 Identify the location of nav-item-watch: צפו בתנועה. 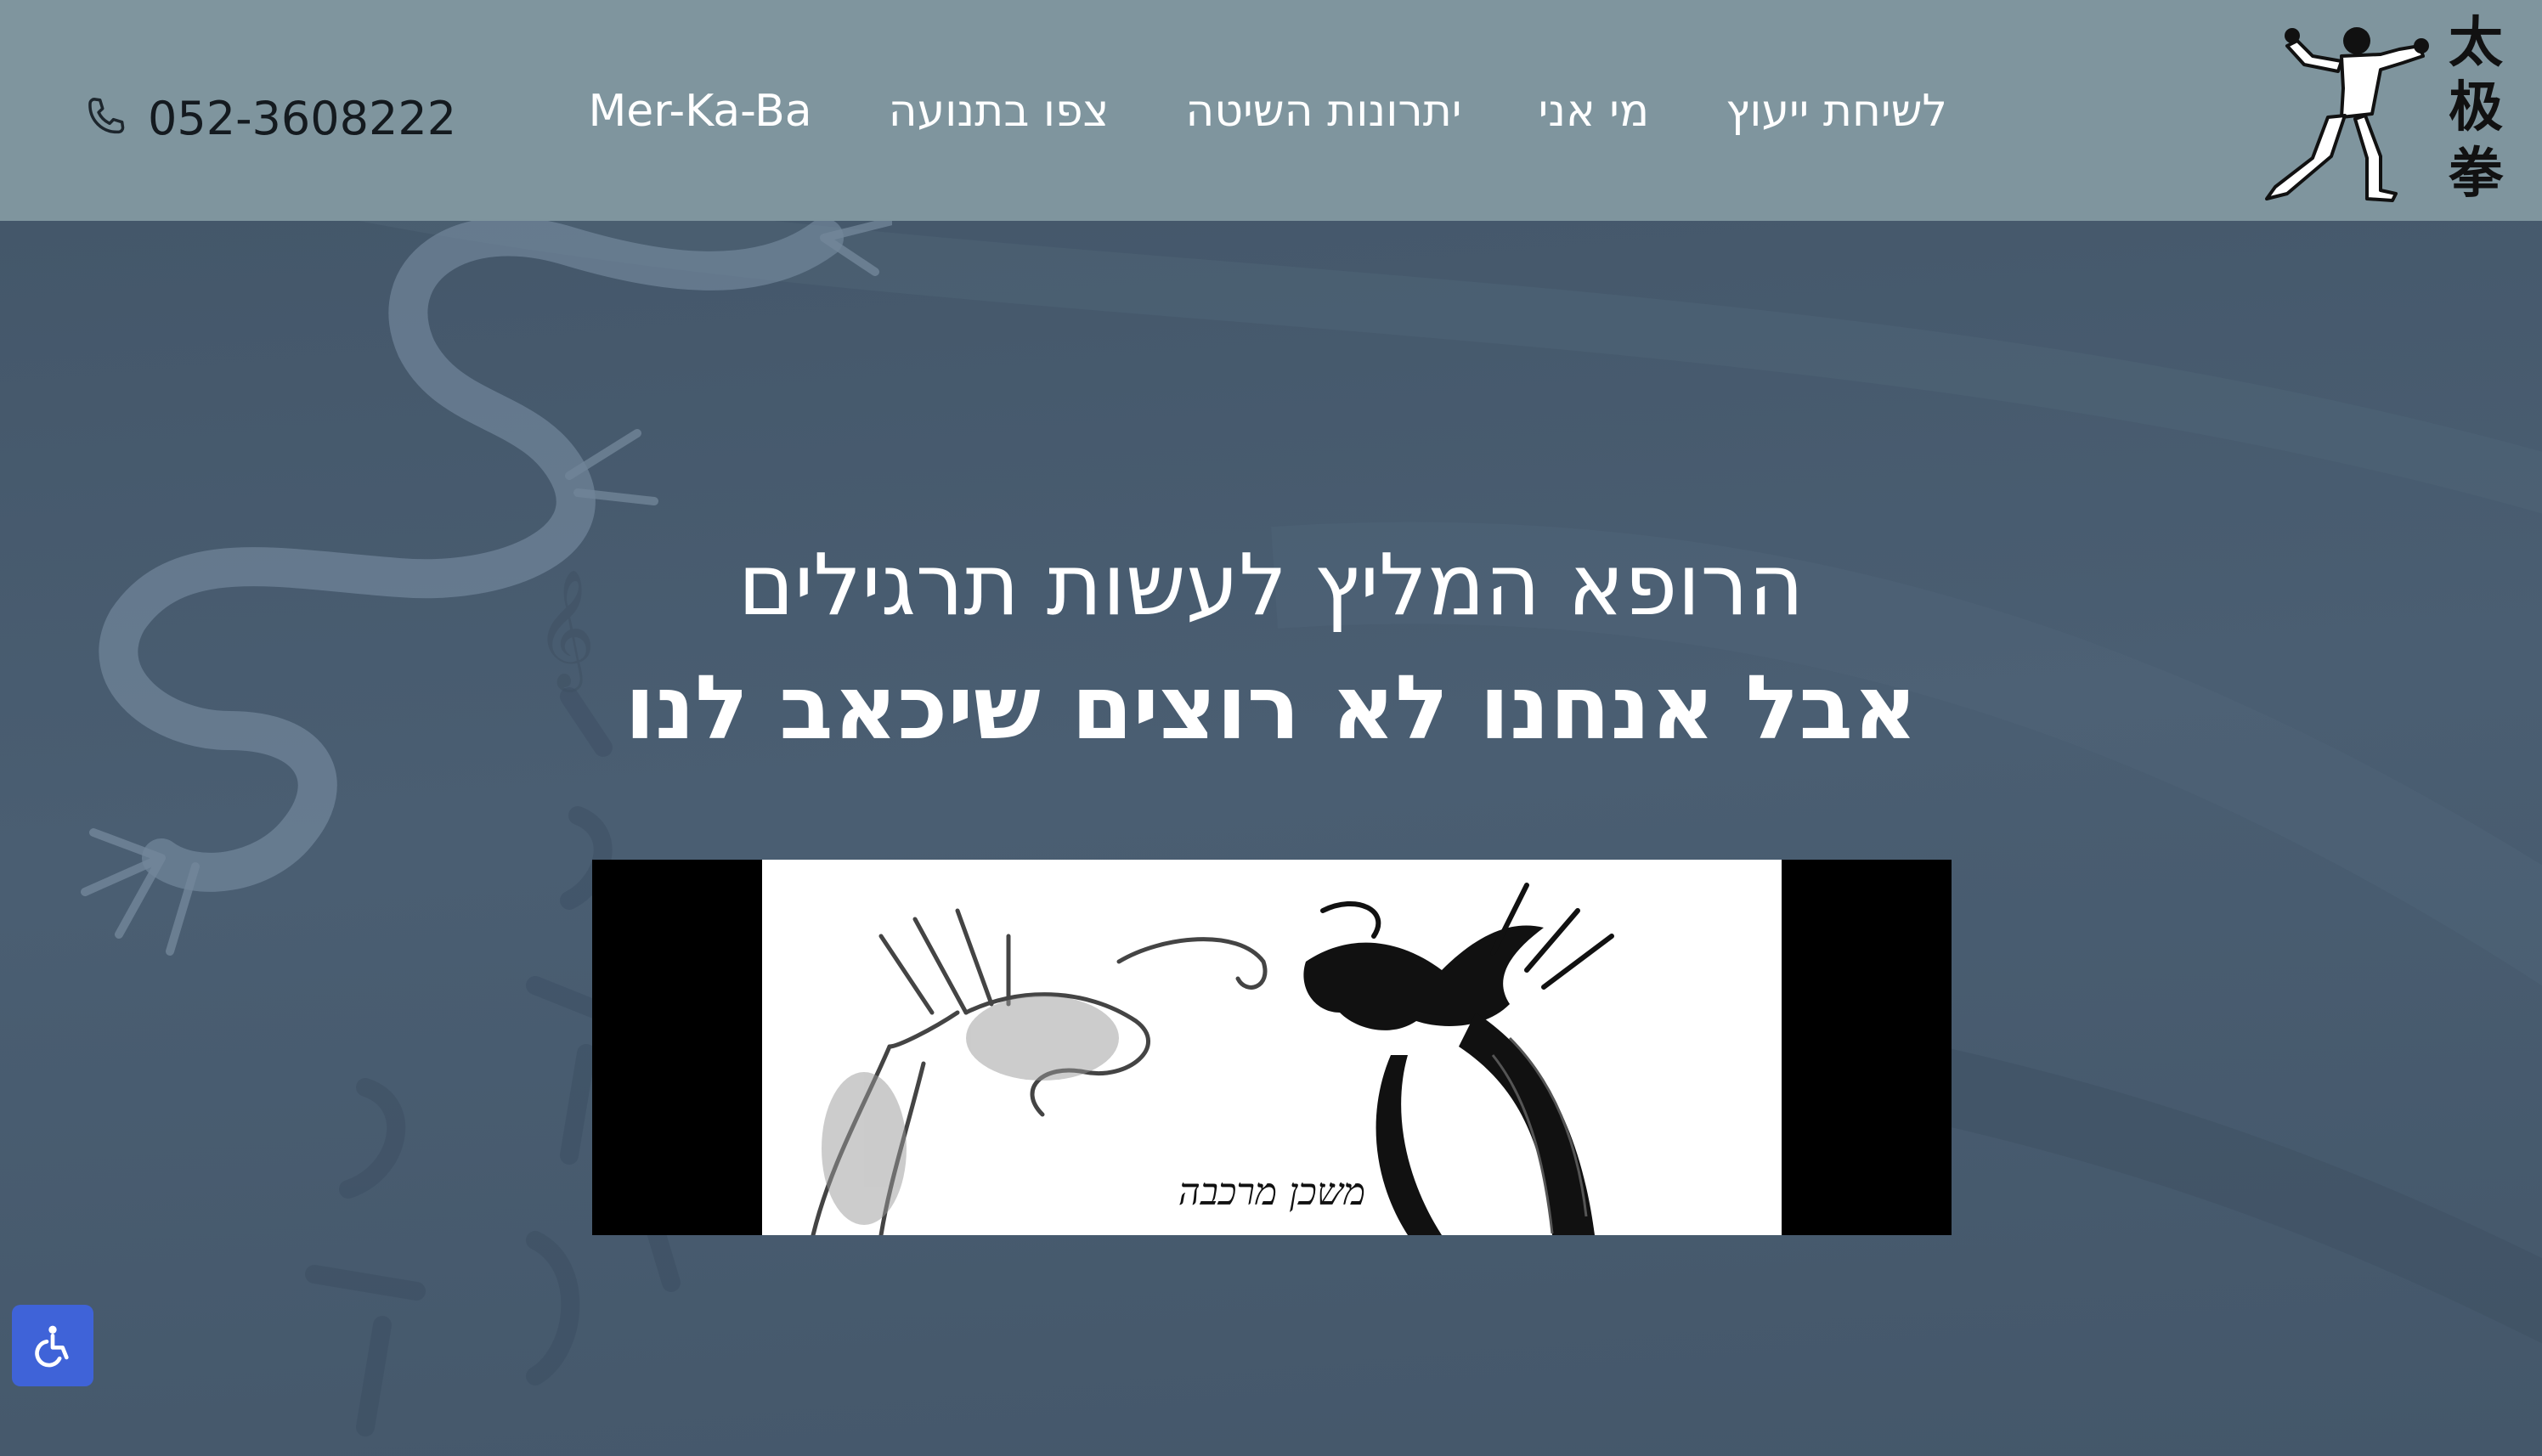
(1000, 112).